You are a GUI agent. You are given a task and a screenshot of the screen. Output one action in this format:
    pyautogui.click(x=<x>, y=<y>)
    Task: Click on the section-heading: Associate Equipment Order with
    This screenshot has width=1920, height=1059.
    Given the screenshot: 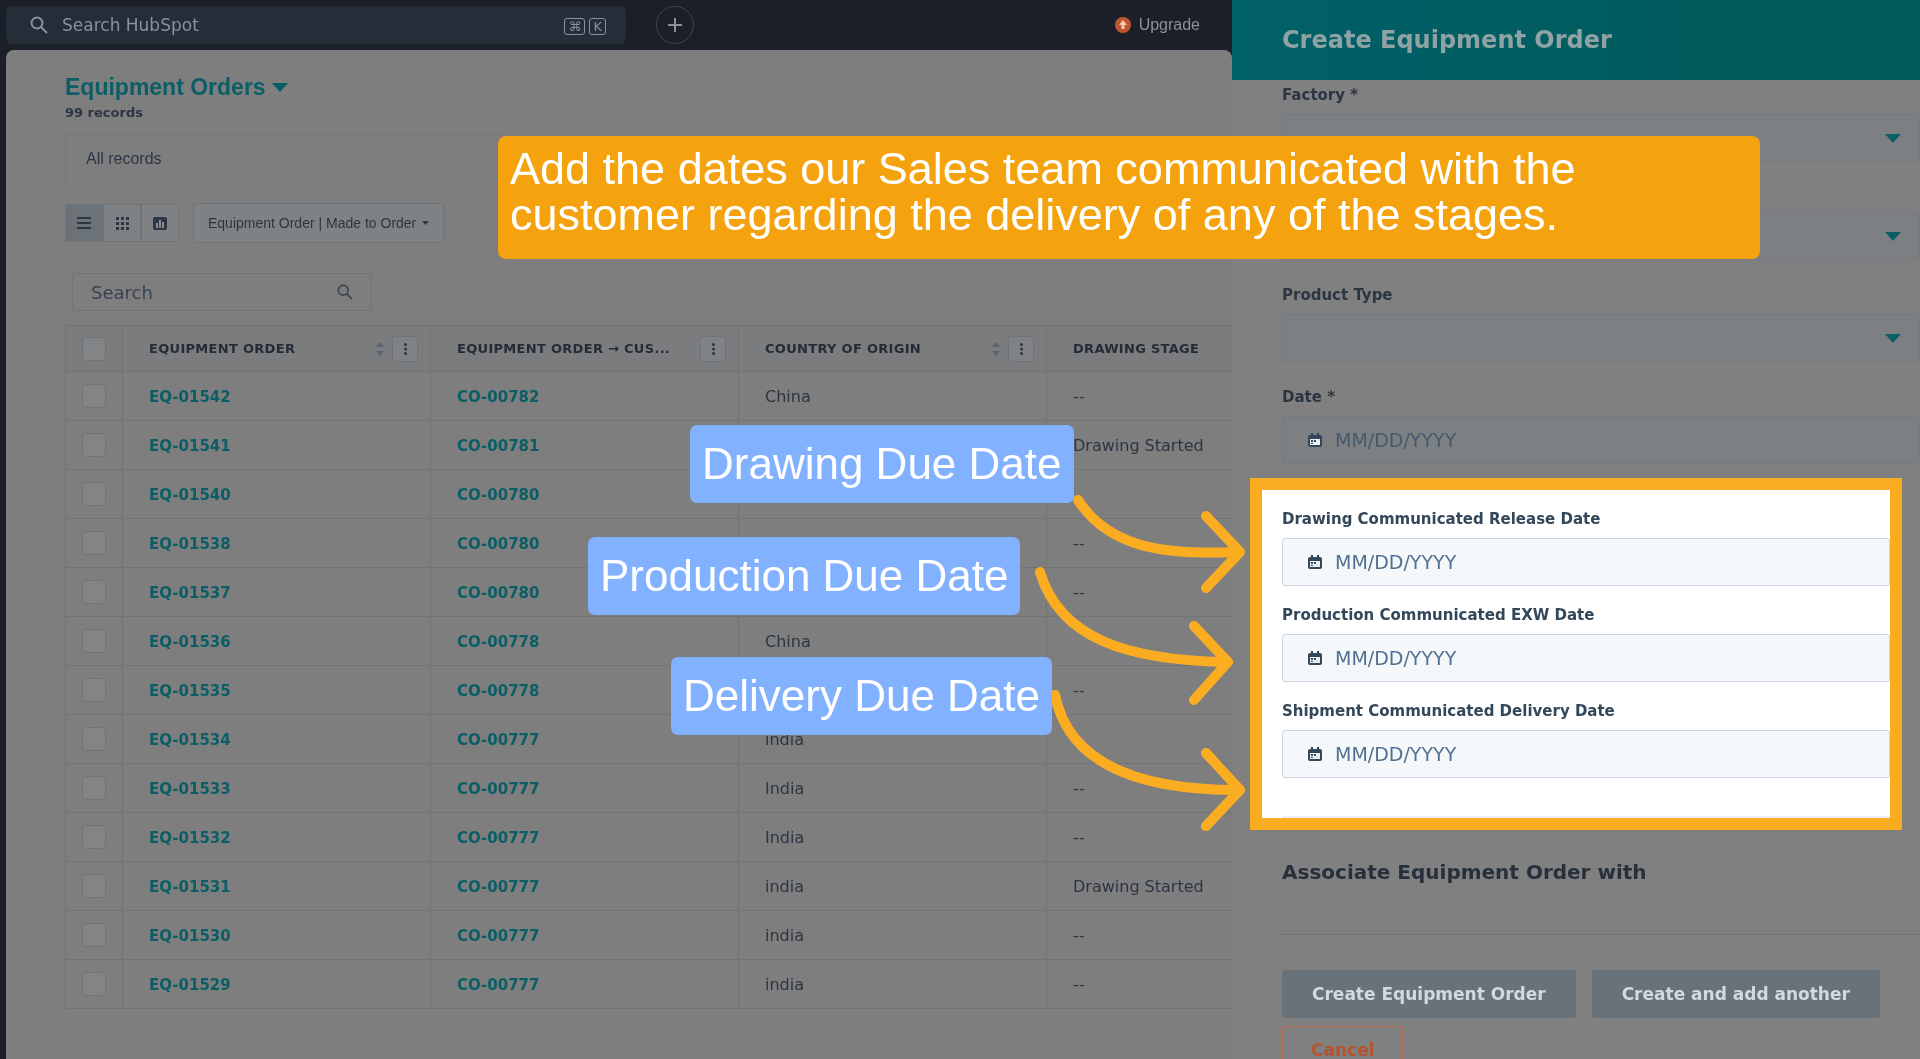 What is the action you would take?
    pyautogui.click(x=1465, y=872)
    